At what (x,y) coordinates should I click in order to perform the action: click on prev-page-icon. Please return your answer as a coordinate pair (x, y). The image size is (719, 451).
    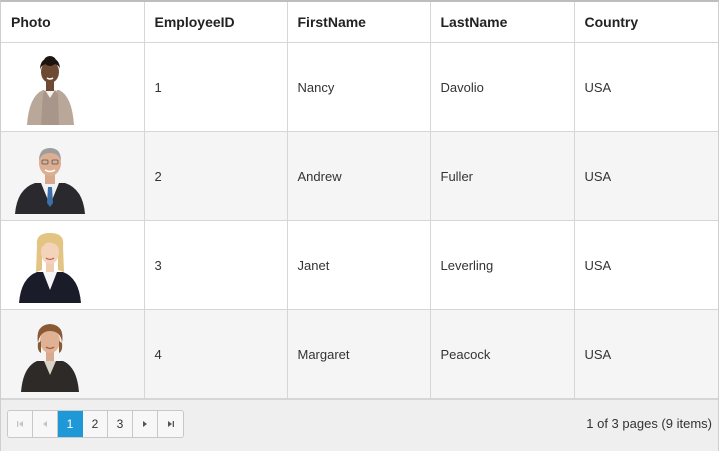
    Looking at the image, I should click on (45, 424).